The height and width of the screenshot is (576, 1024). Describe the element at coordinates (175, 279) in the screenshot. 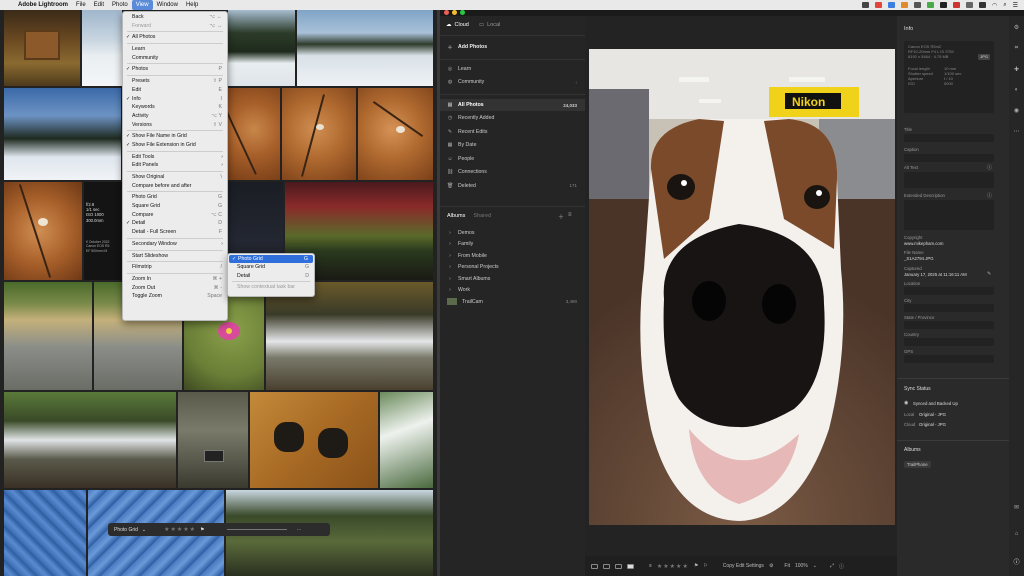

I see `menu-item-zoom-in: Zoom In ⌘ +` at that location.